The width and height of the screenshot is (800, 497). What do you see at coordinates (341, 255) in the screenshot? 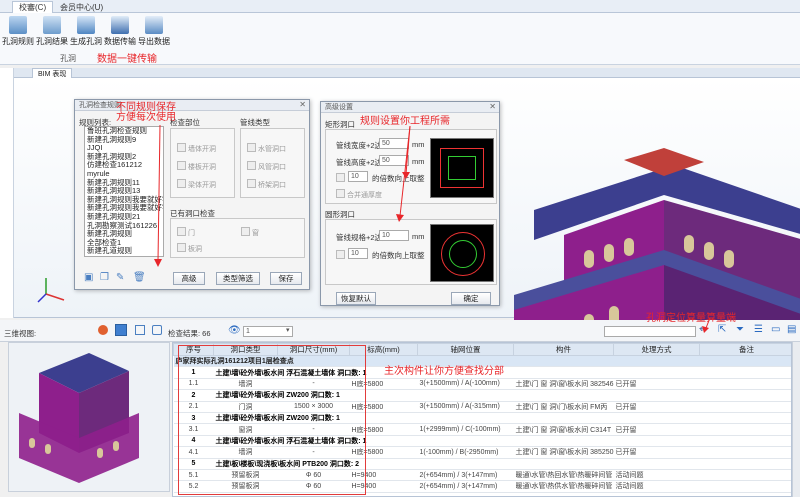
I see `round-round-checkbox` at bounding box center [341, 255].